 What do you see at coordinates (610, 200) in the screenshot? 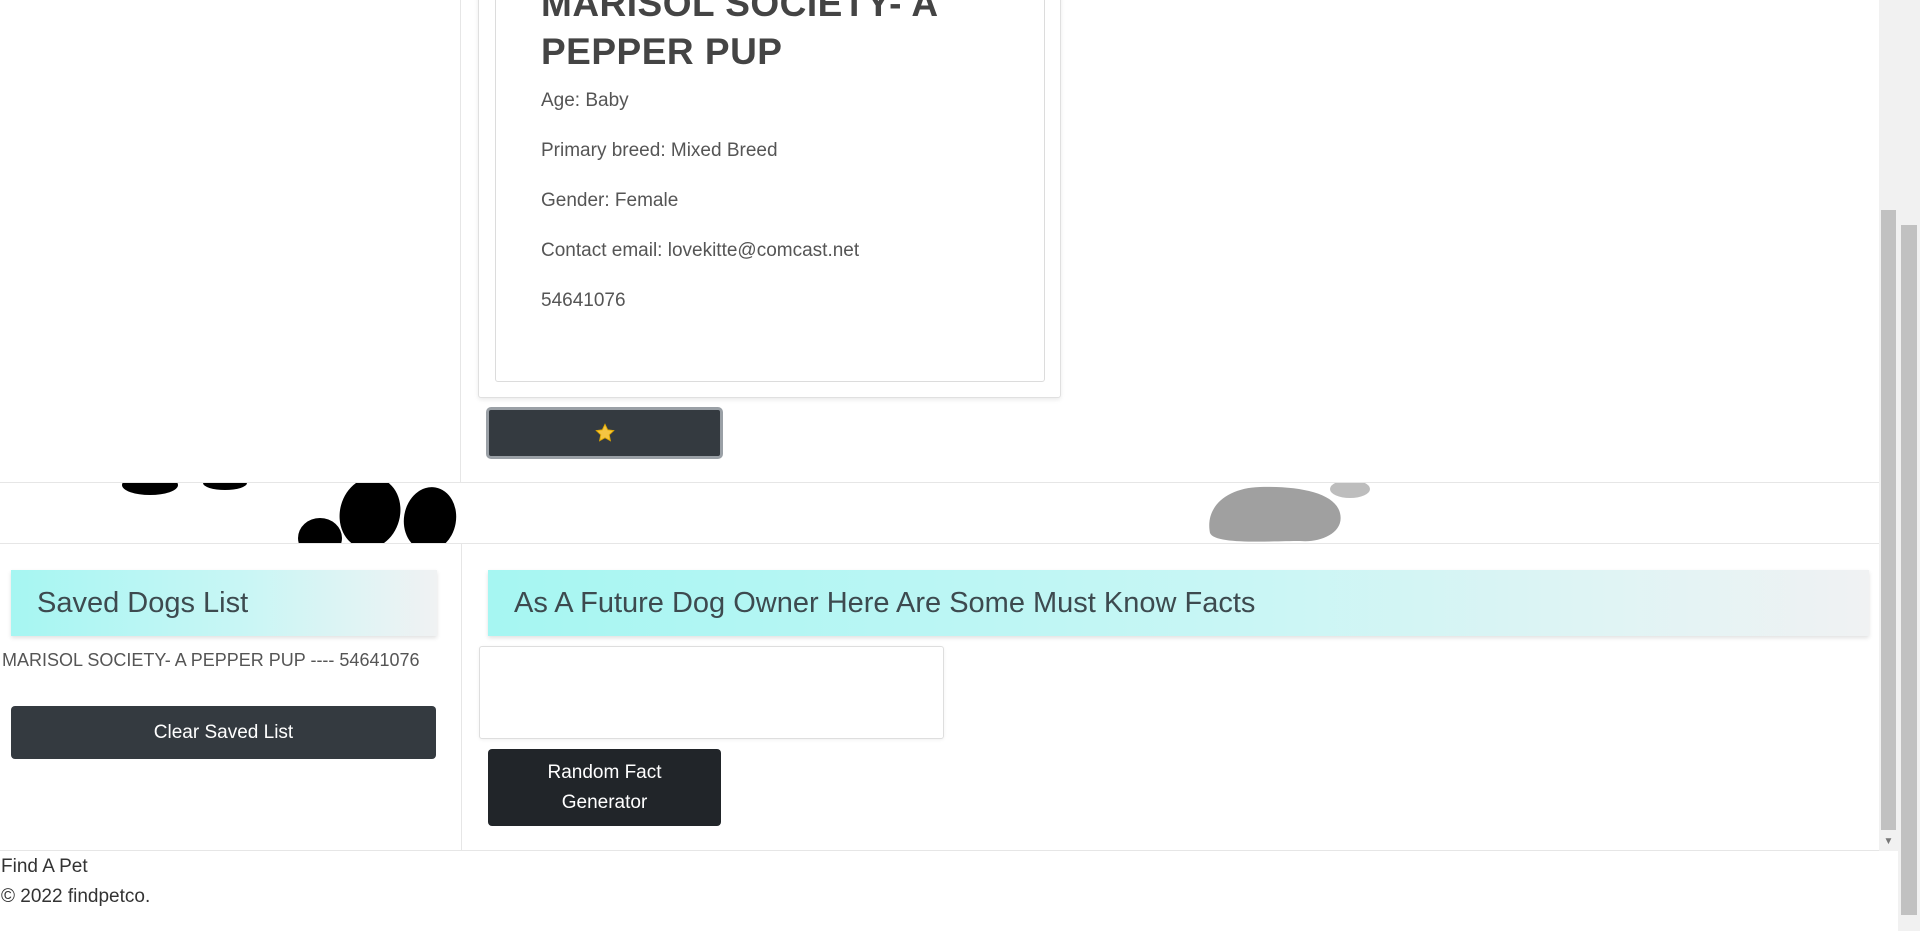
I see `dog-gender: Gender: Female` at bounding box center [610, 200].